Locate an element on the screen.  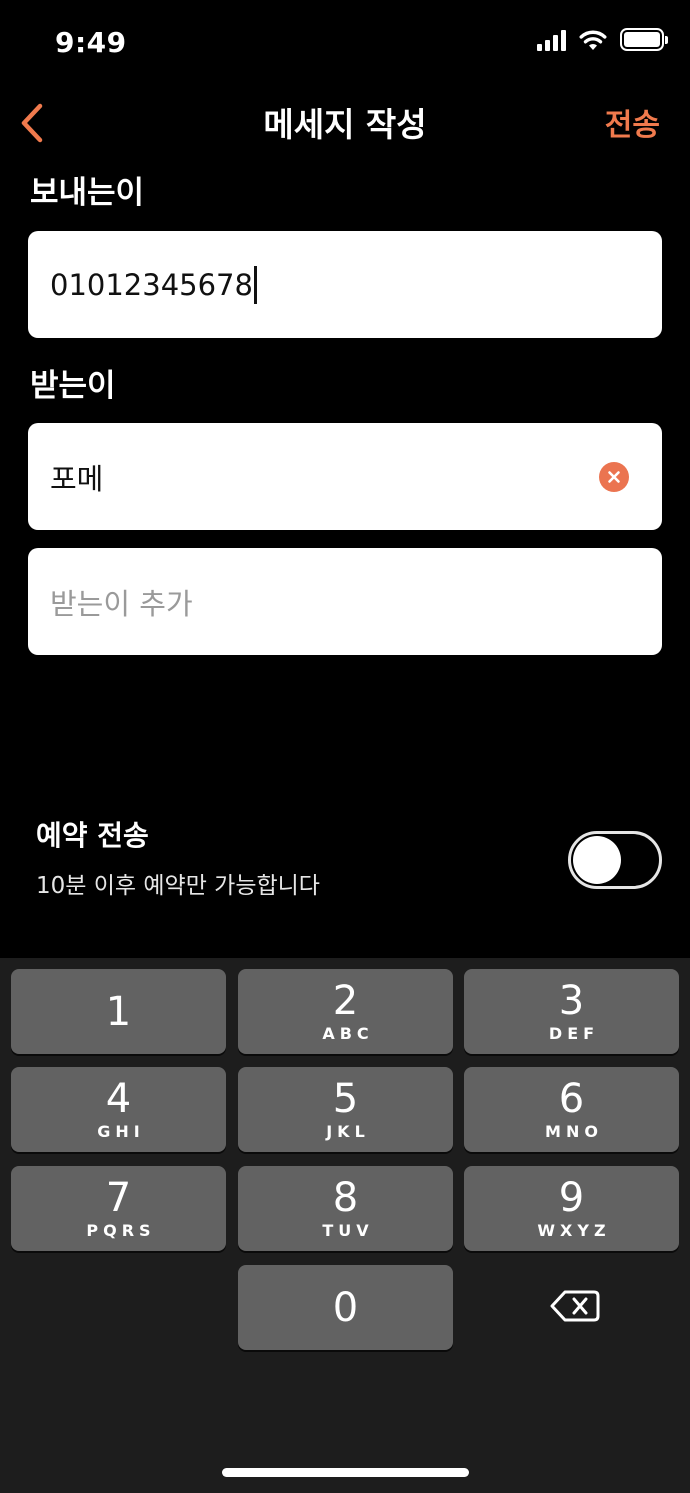
toggle-knob is located at coordinates (597, 860).